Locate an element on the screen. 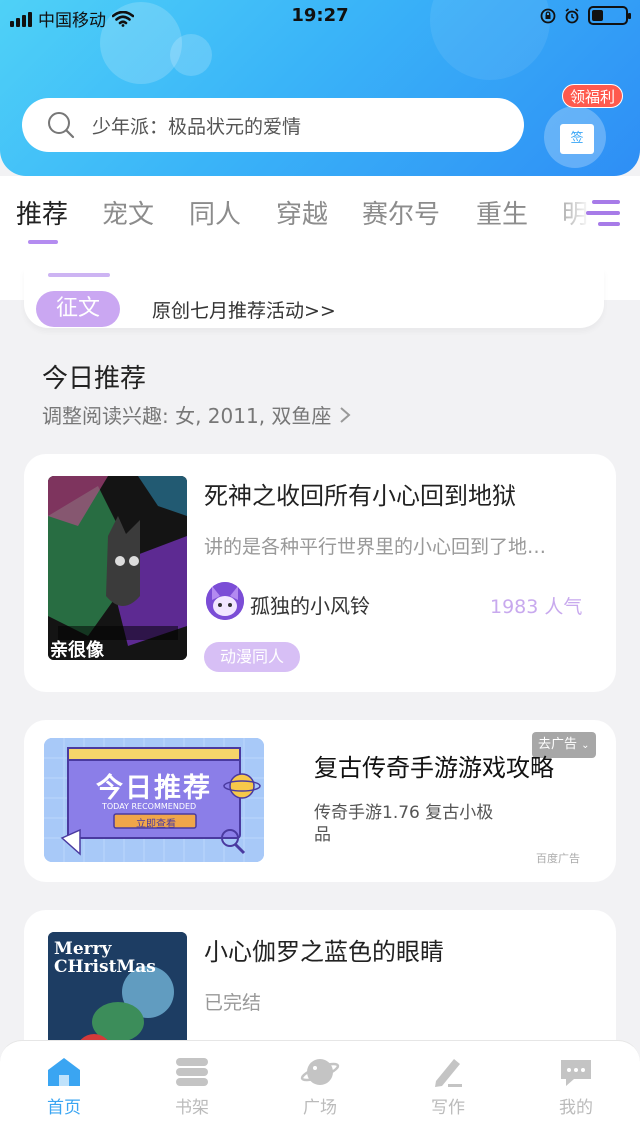 Image resolution: width=640 pixels, height=1138 pixels. ad-banner-subtitle: TODAY RECOMMENDED is located at coordinates (149, 806).